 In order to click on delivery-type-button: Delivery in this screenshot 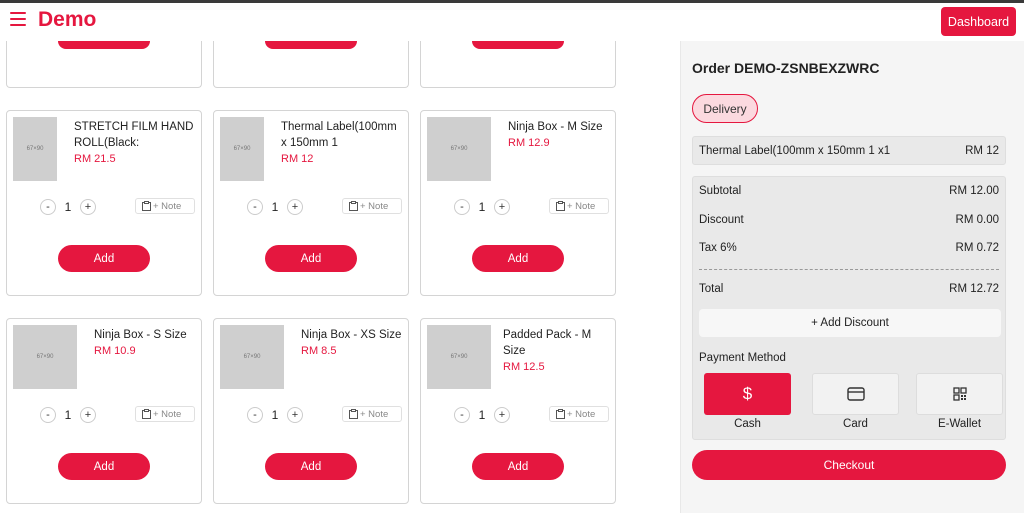, I will do `click(725, 108)`.